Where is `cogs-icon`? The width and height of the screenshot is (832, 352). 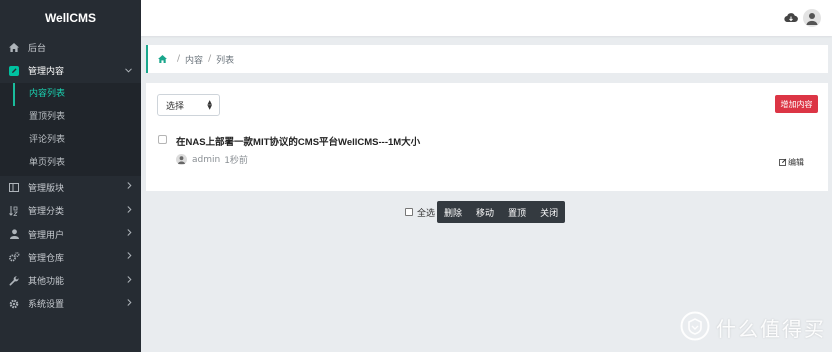 cogs-icon is located at coordinates (14, 257).